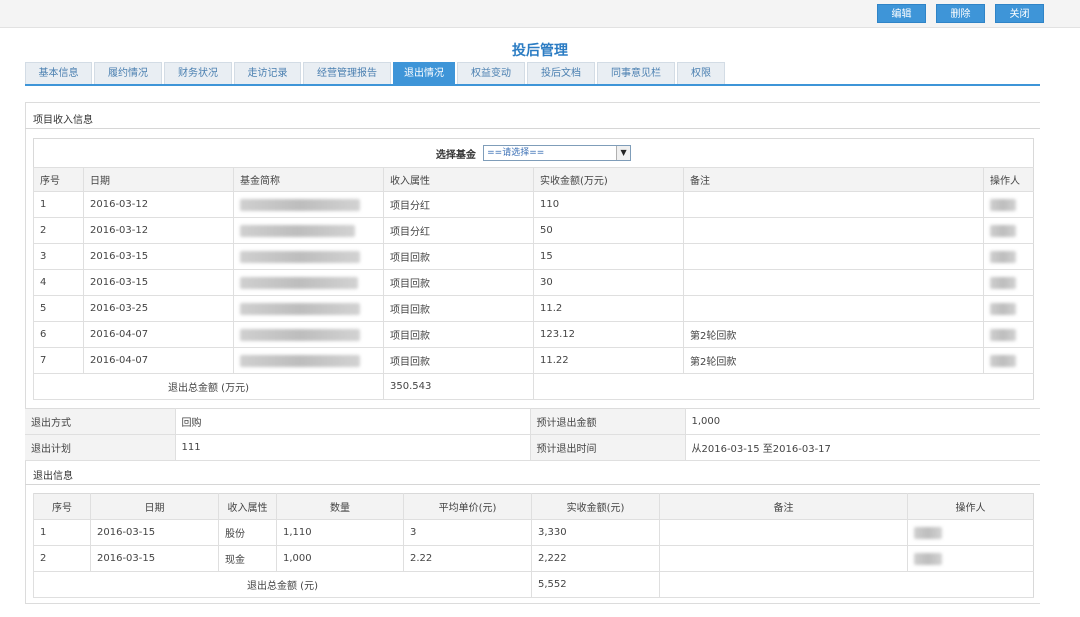 Image resolution: width=1080 pixels, height=617 pixels. Describe the element at coordinates (608, 179) in the screenshot. I see `col-header: 实收金额(万元)` at that location.